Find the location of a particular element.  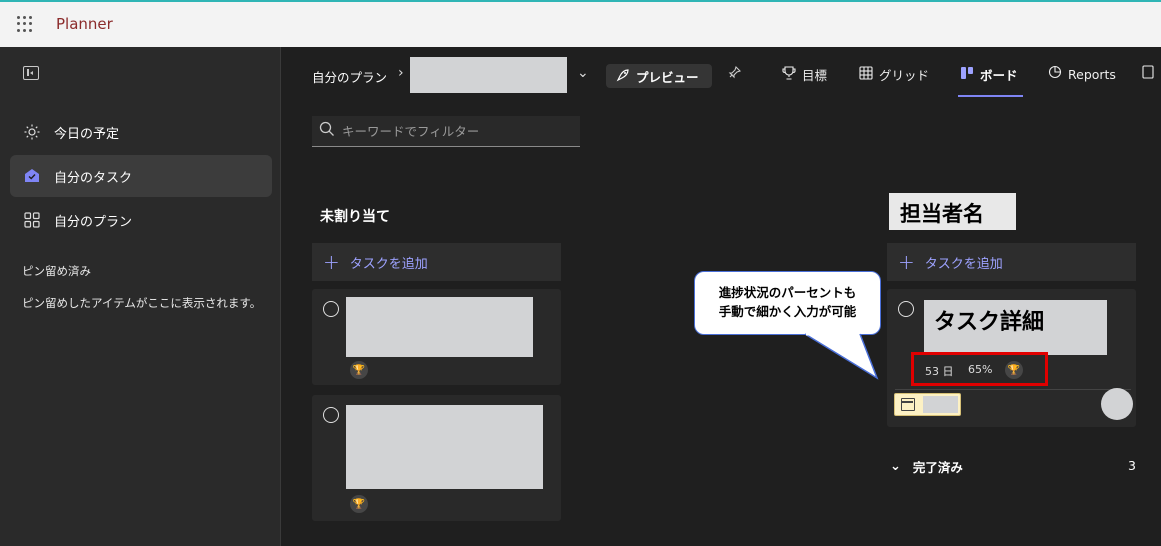

tab-grid: グリッド is located at coordinates (894, 74).